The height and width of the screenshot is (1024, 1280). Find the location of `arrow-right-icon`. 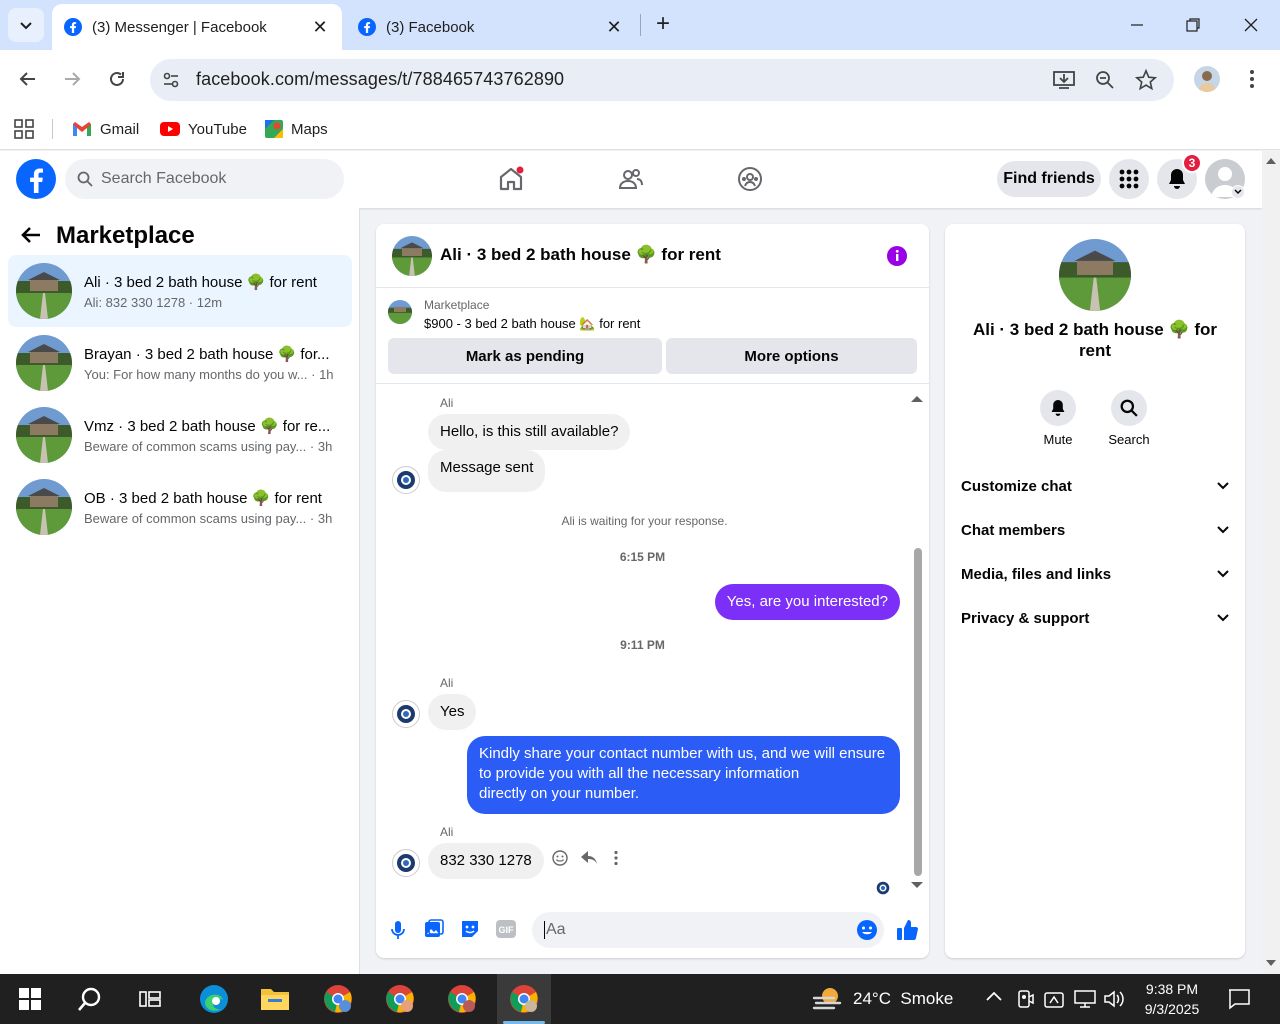

arrow-right-icon is located at coordinates (73, 79).